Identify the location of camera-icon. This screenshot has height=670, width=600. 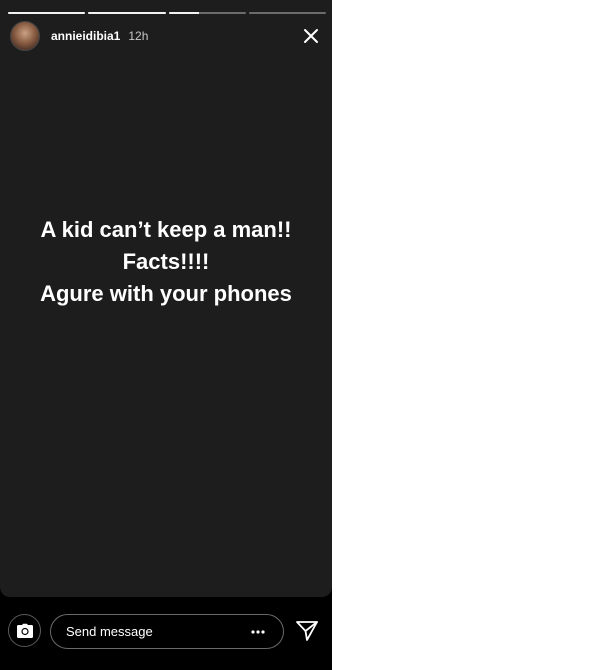
(24, 630).